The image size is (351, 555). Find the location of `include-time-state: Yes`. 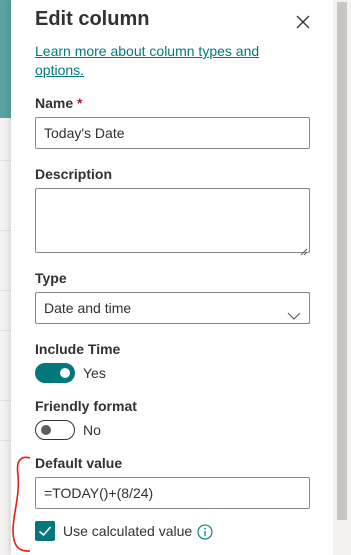

include-time-state: Yes is located at coordinates (94, 373).